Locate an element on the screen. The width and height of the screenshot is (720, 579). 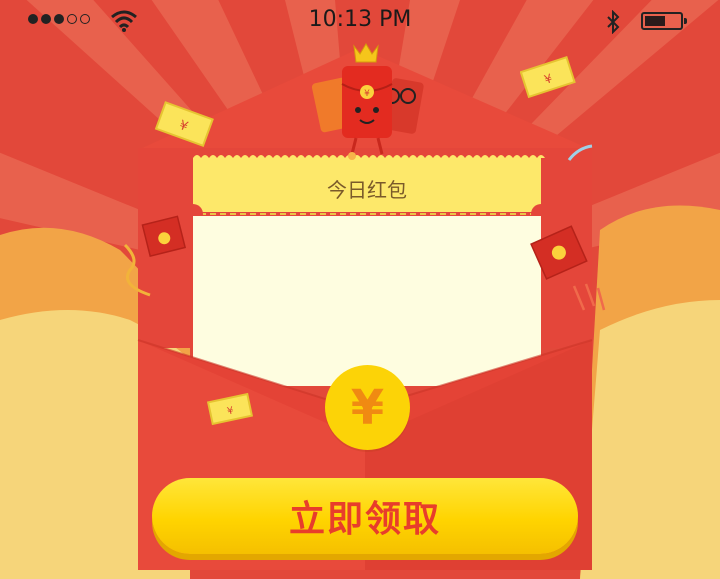
bluetooth-icon is located at coordinates (613, 22).